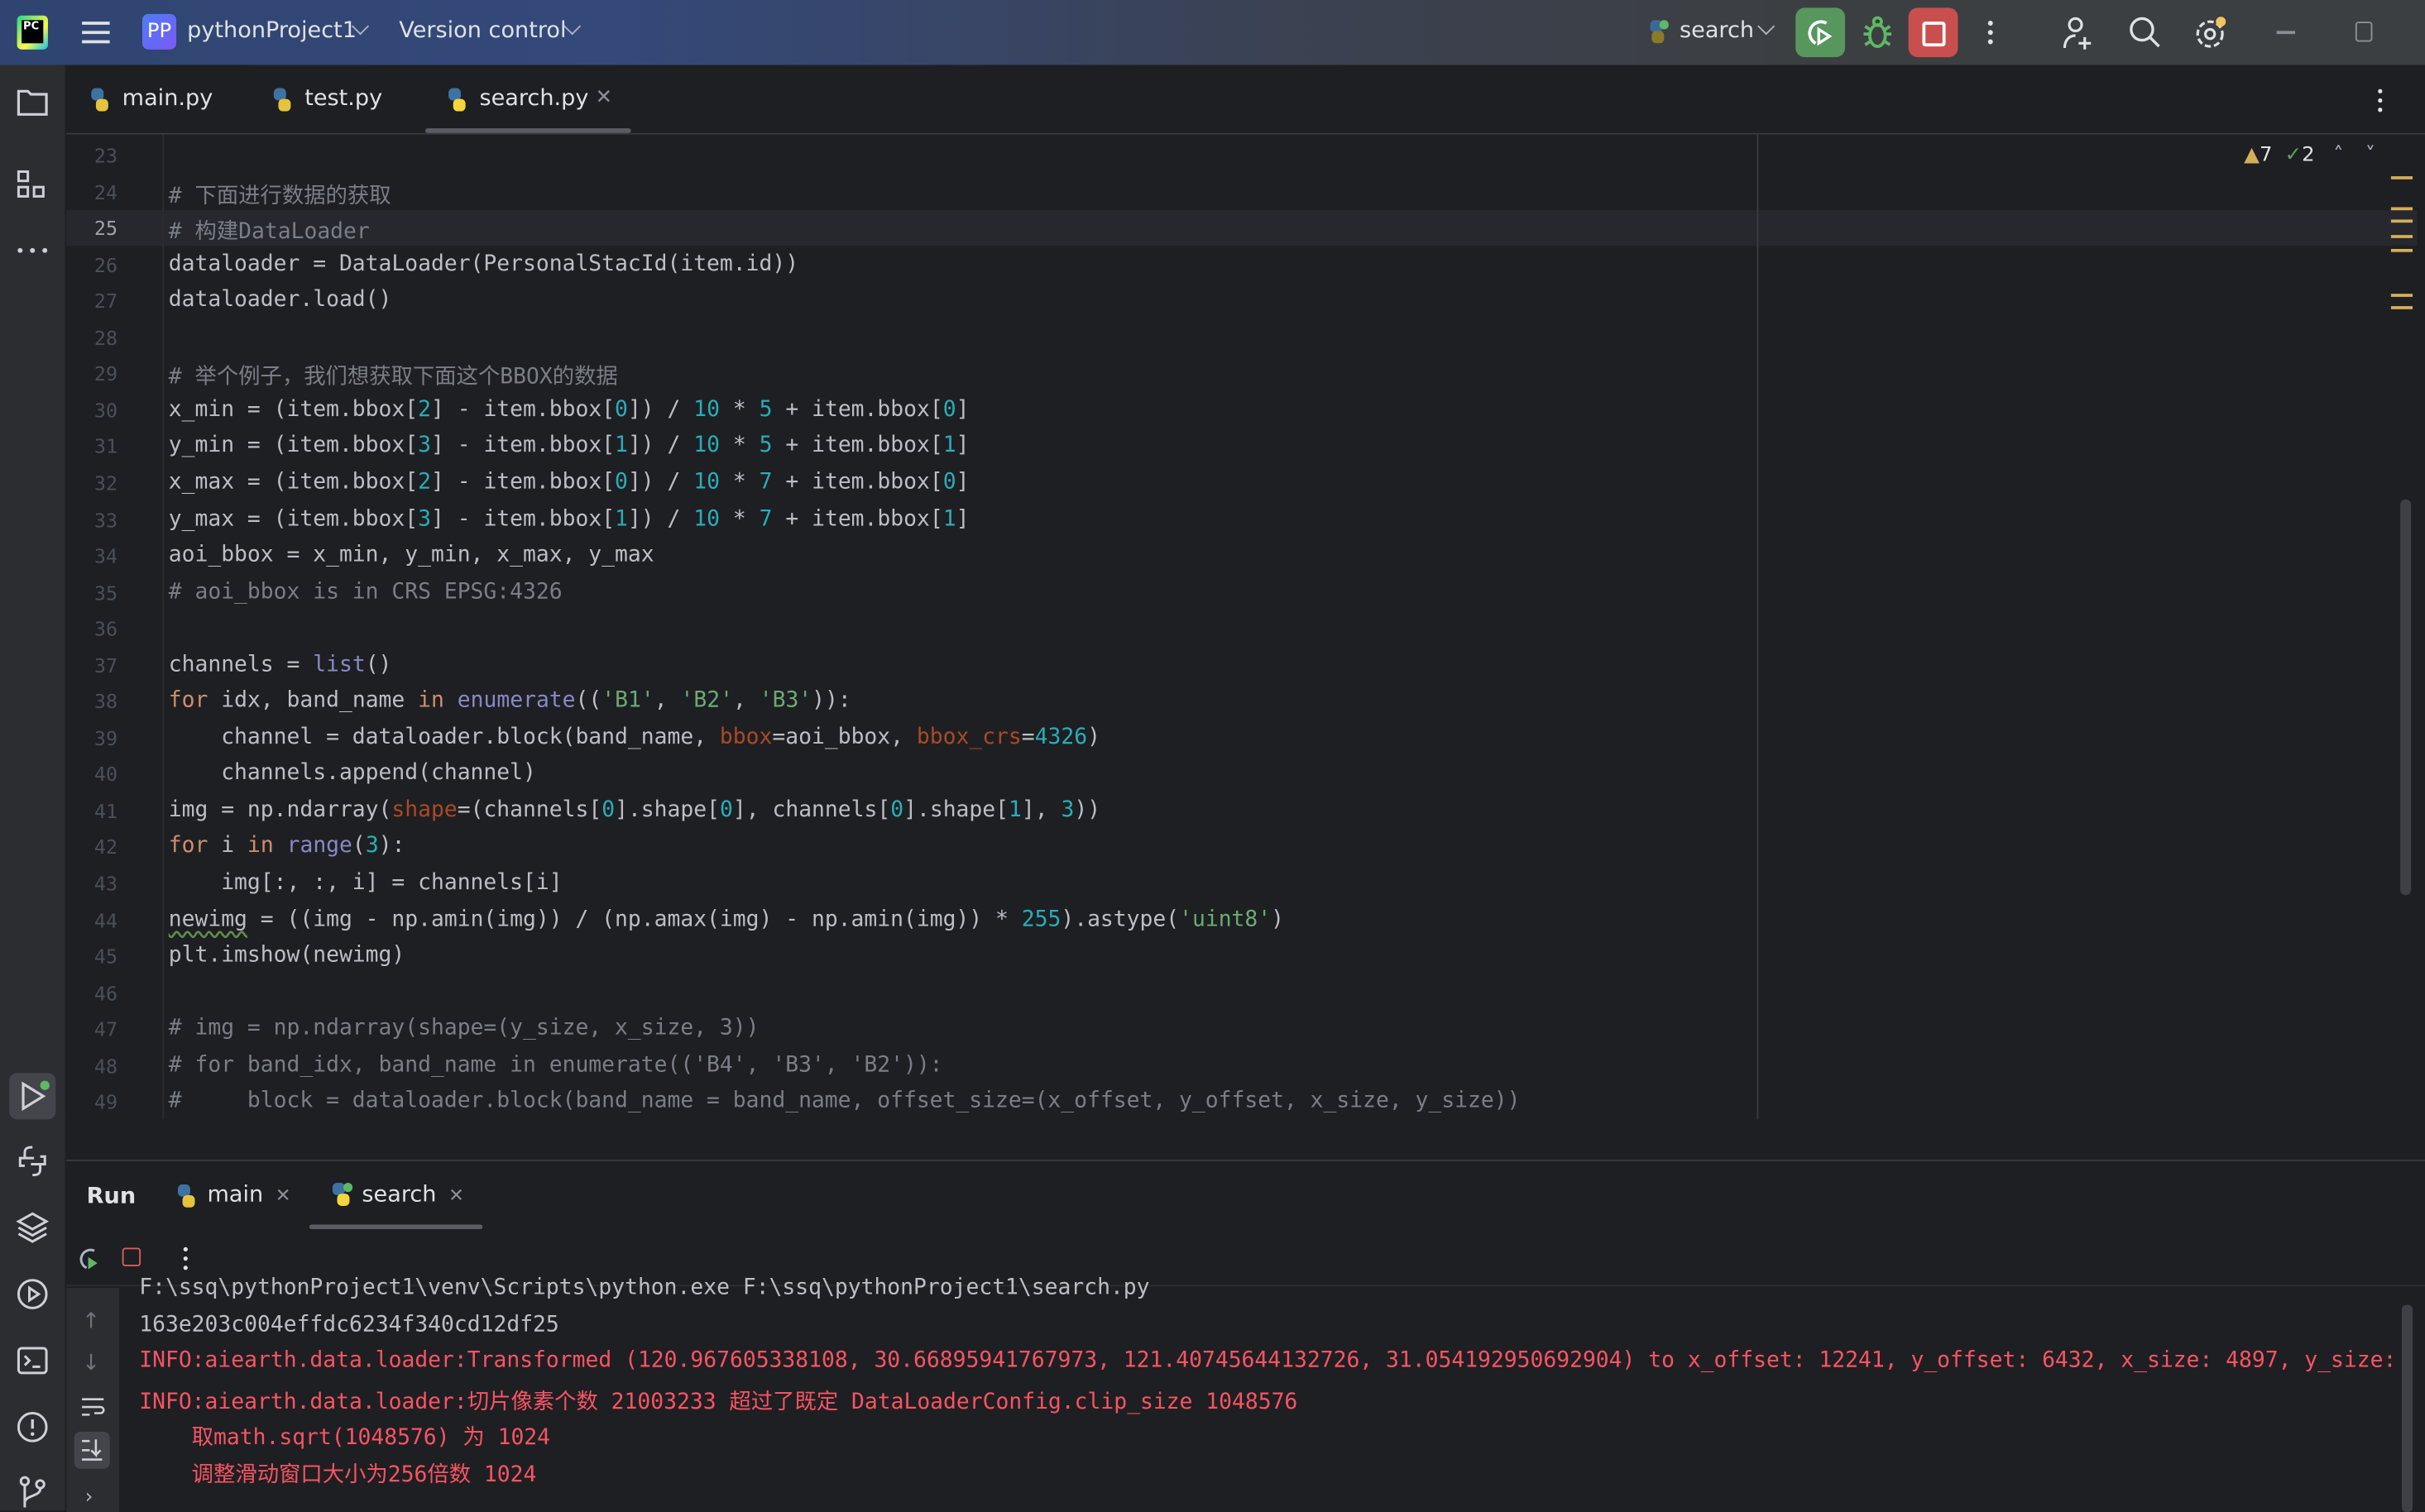 The width and height of the screenshot is (2425, 1512). Describe the element at coordinates (91, 229) in the screenshot. I see `line-number: 25` at that location.